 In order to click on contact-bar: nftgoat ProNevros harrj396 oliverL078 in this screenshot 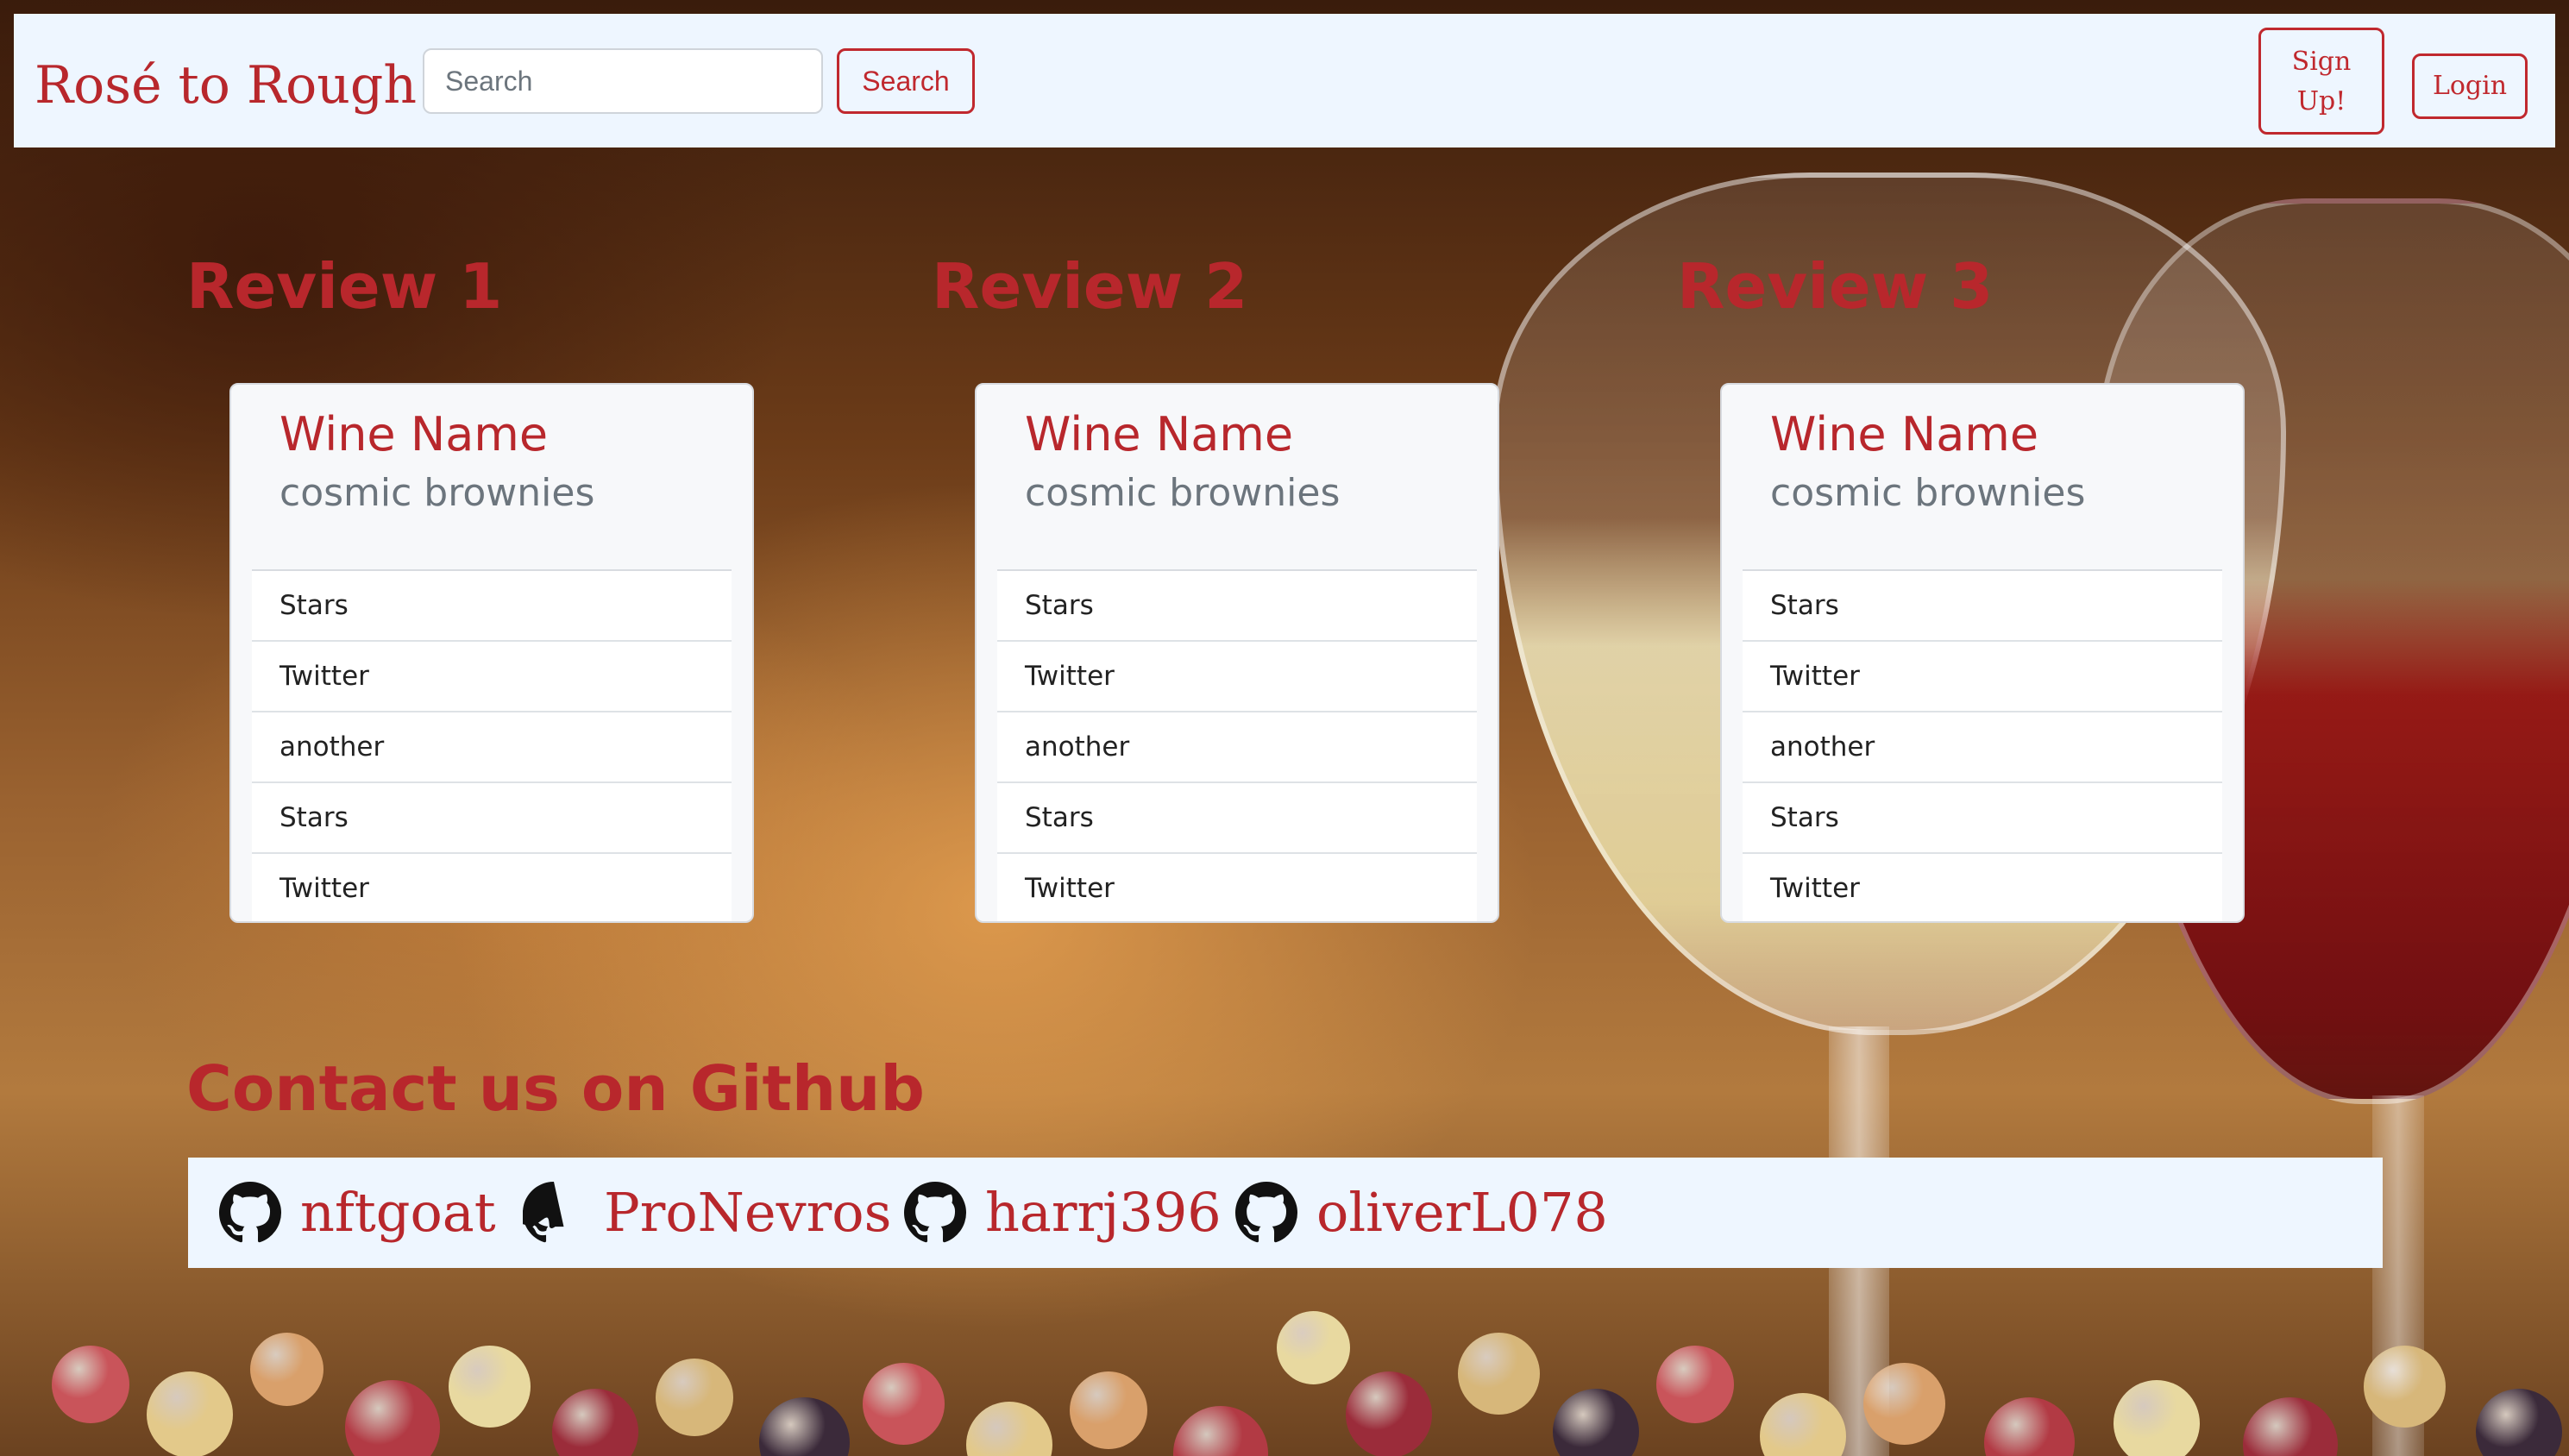, I will do `click(1285, 1213)`.